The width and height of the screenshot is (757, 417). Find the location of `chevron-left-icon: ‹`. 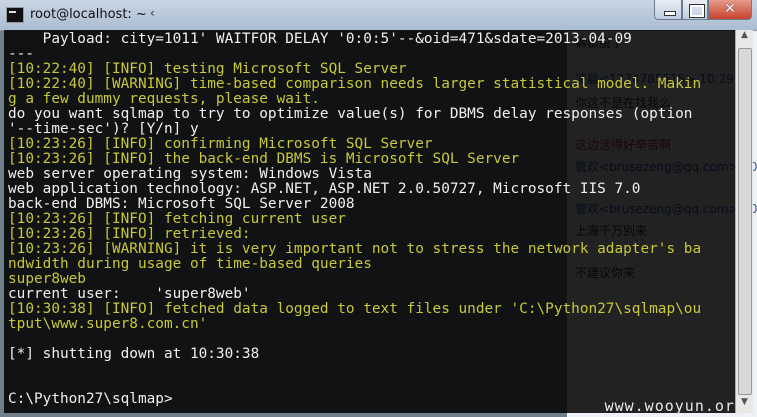

chevron-left-icon: ‹ is located at coordinates (152, 13).